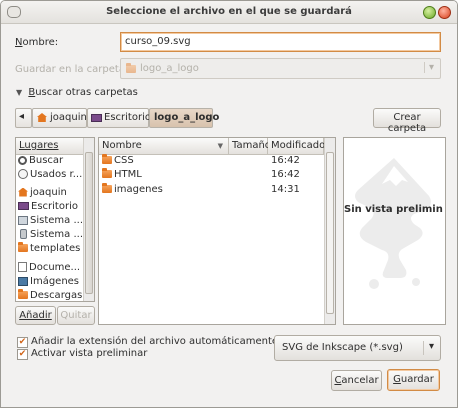 The height and width of the screenshot is (408, 458). I want to click on add-place-button: Añadir, so click(35, 315).